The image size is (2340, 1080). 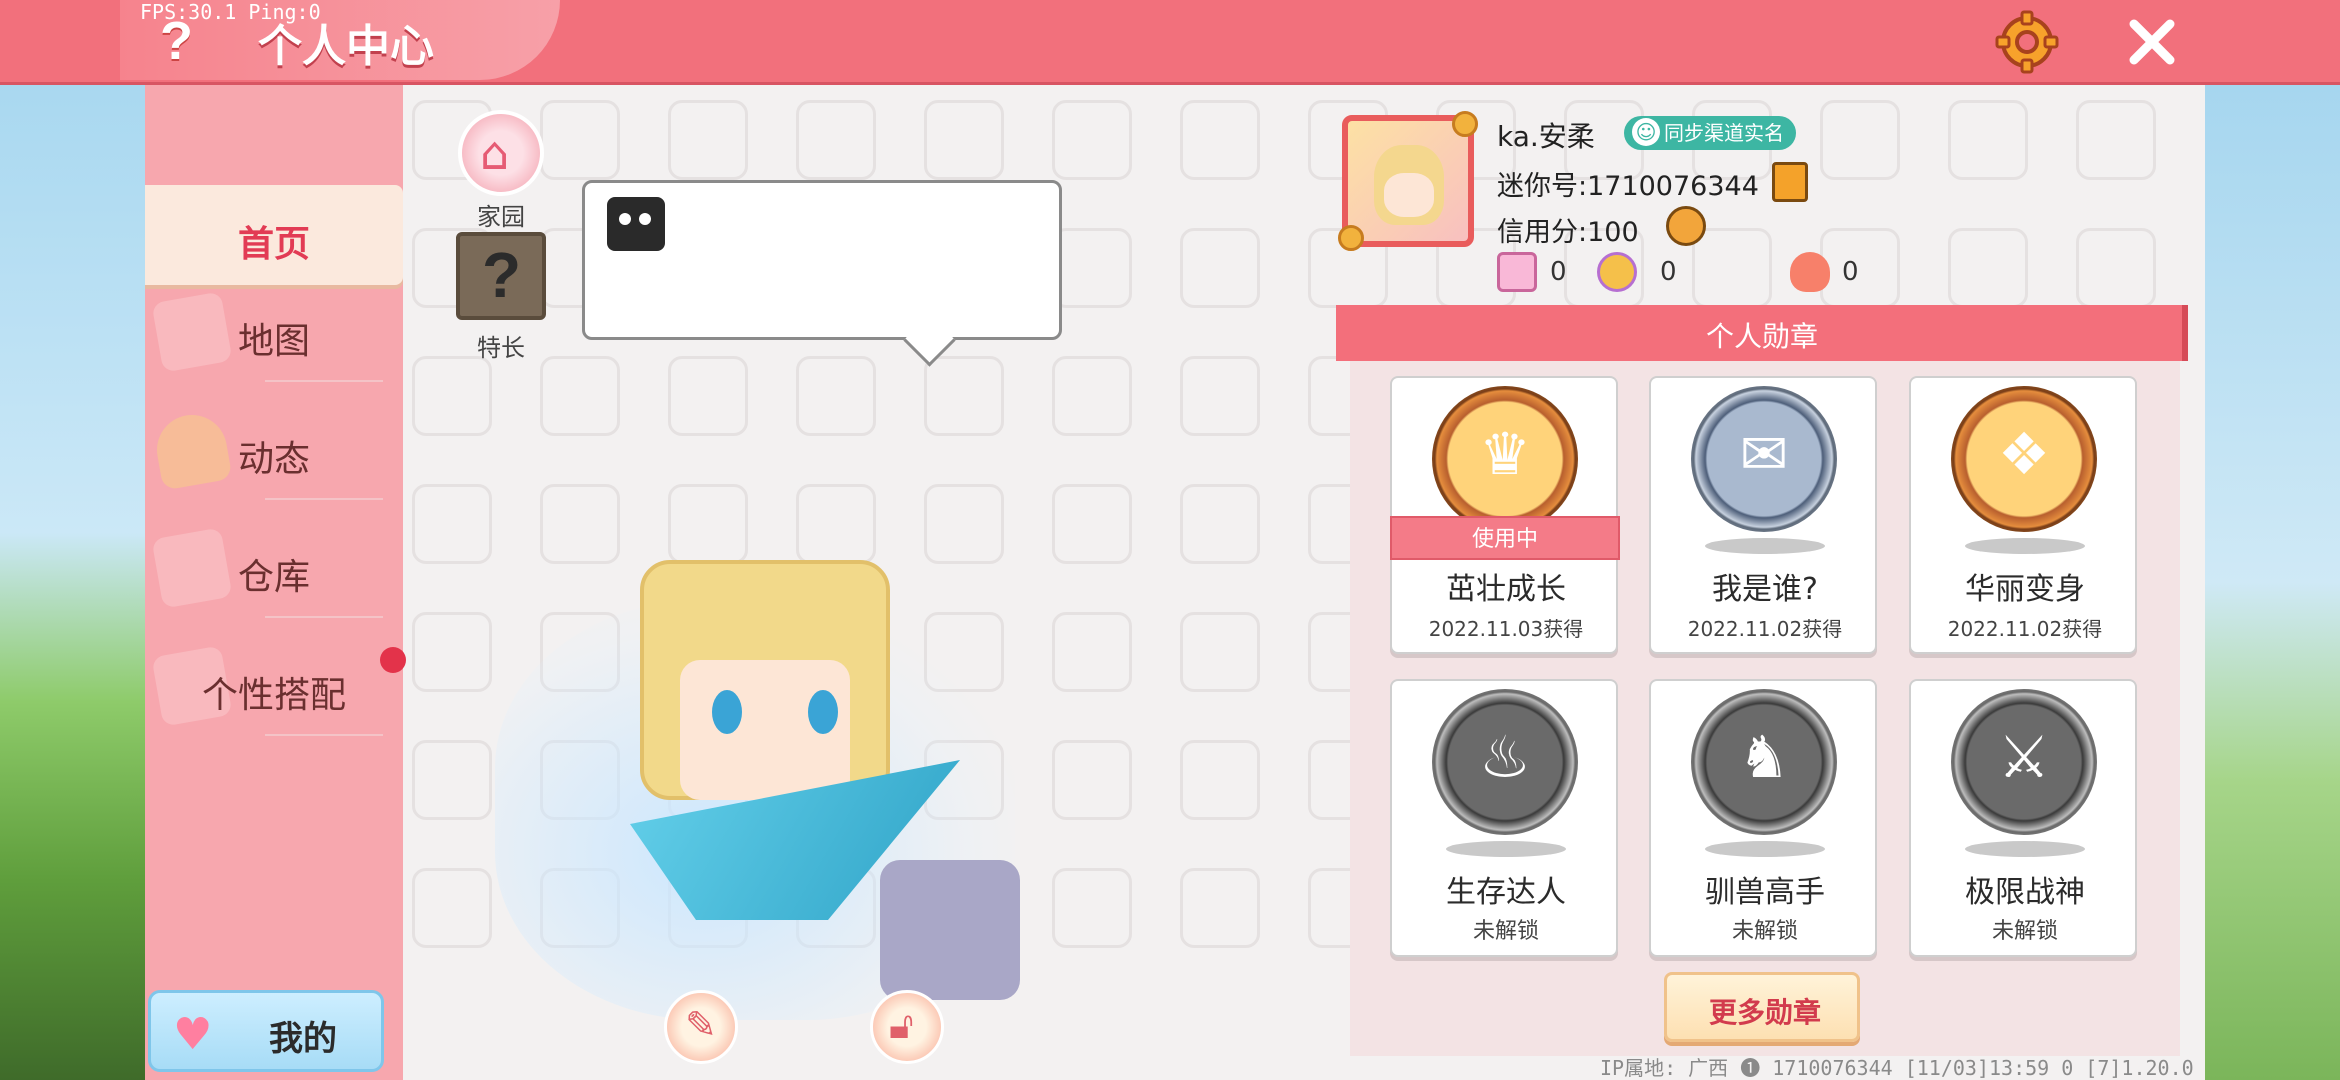 What do you see at coordinates (266, 1031) in the screenshot?
I see `mine-button: ♥ 我的` at bounding box center [266, 1031].